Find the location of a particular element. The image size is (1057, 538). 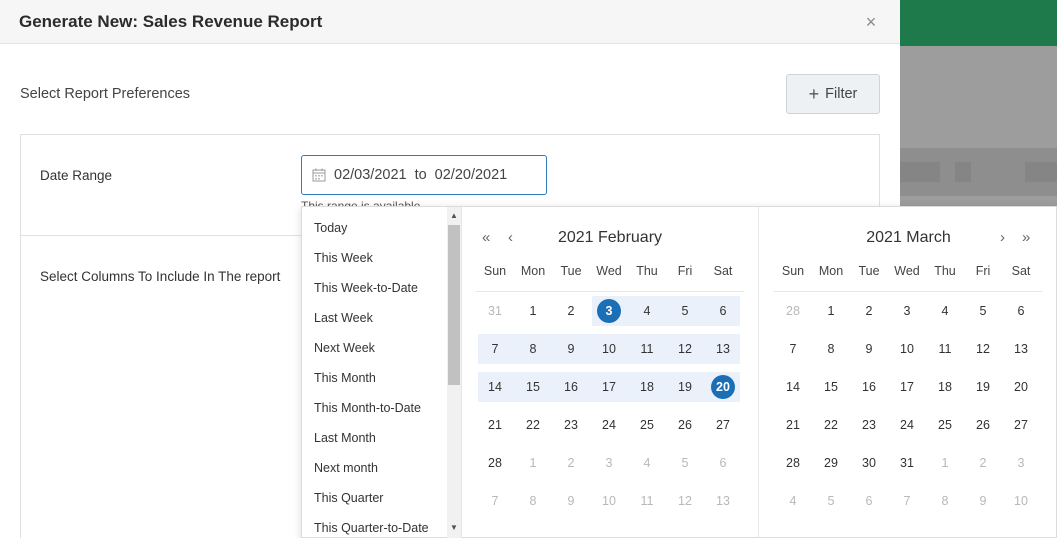

date-range-input: 02/03/2021 to 02/20/2021 is located at coordinates (424, 175).